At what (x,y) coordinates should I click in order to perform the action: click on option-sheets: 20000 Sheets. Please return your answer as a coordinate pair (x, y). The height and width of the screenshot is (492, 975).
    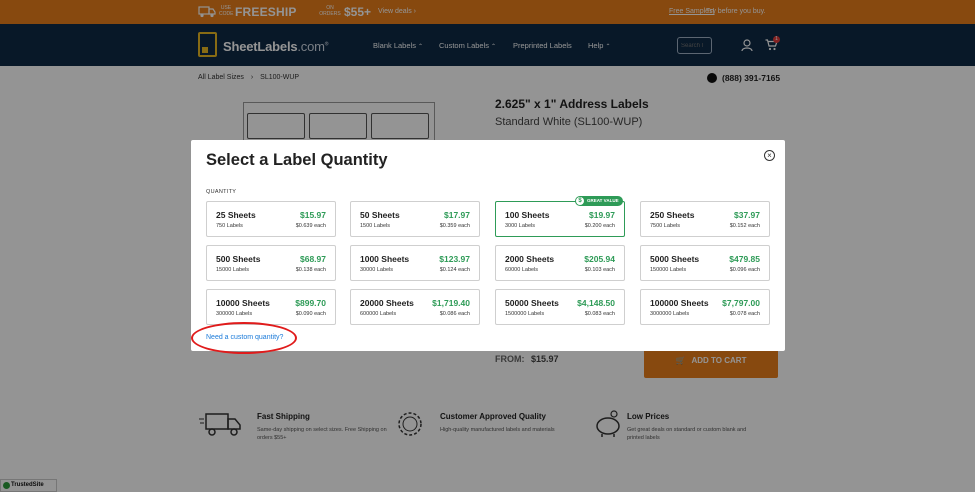
    Looking at the image, I should click on (387, 303).